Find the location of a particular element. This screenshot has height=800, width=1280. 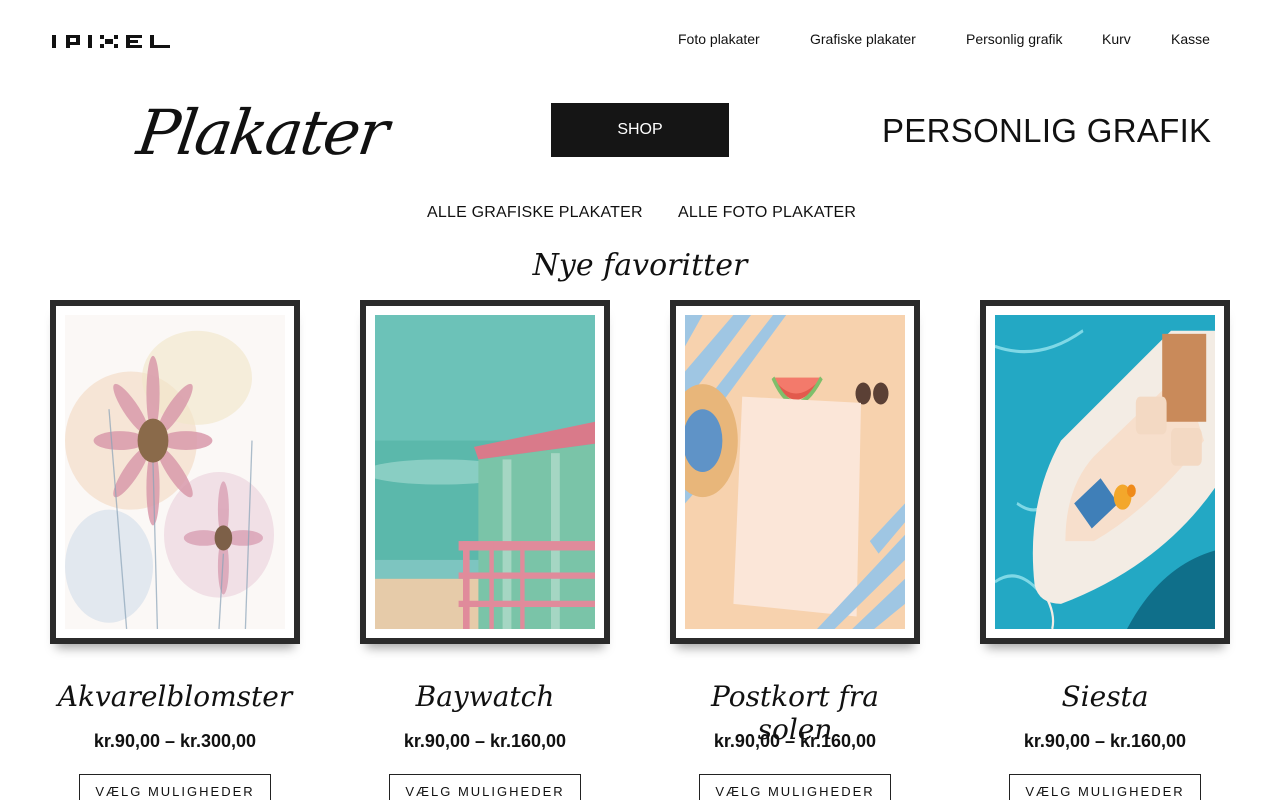

plakater-heading: Plakater is located at coordinates (262, 132).